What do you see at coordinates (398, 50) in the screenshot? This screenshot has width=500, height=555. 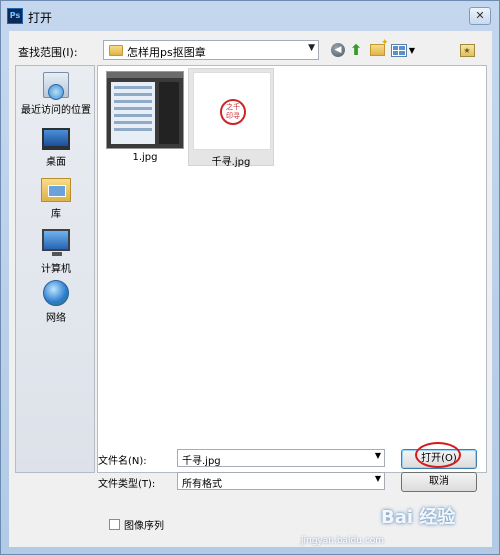 I see `view-grid-icon` at bounding box center [398, 50].